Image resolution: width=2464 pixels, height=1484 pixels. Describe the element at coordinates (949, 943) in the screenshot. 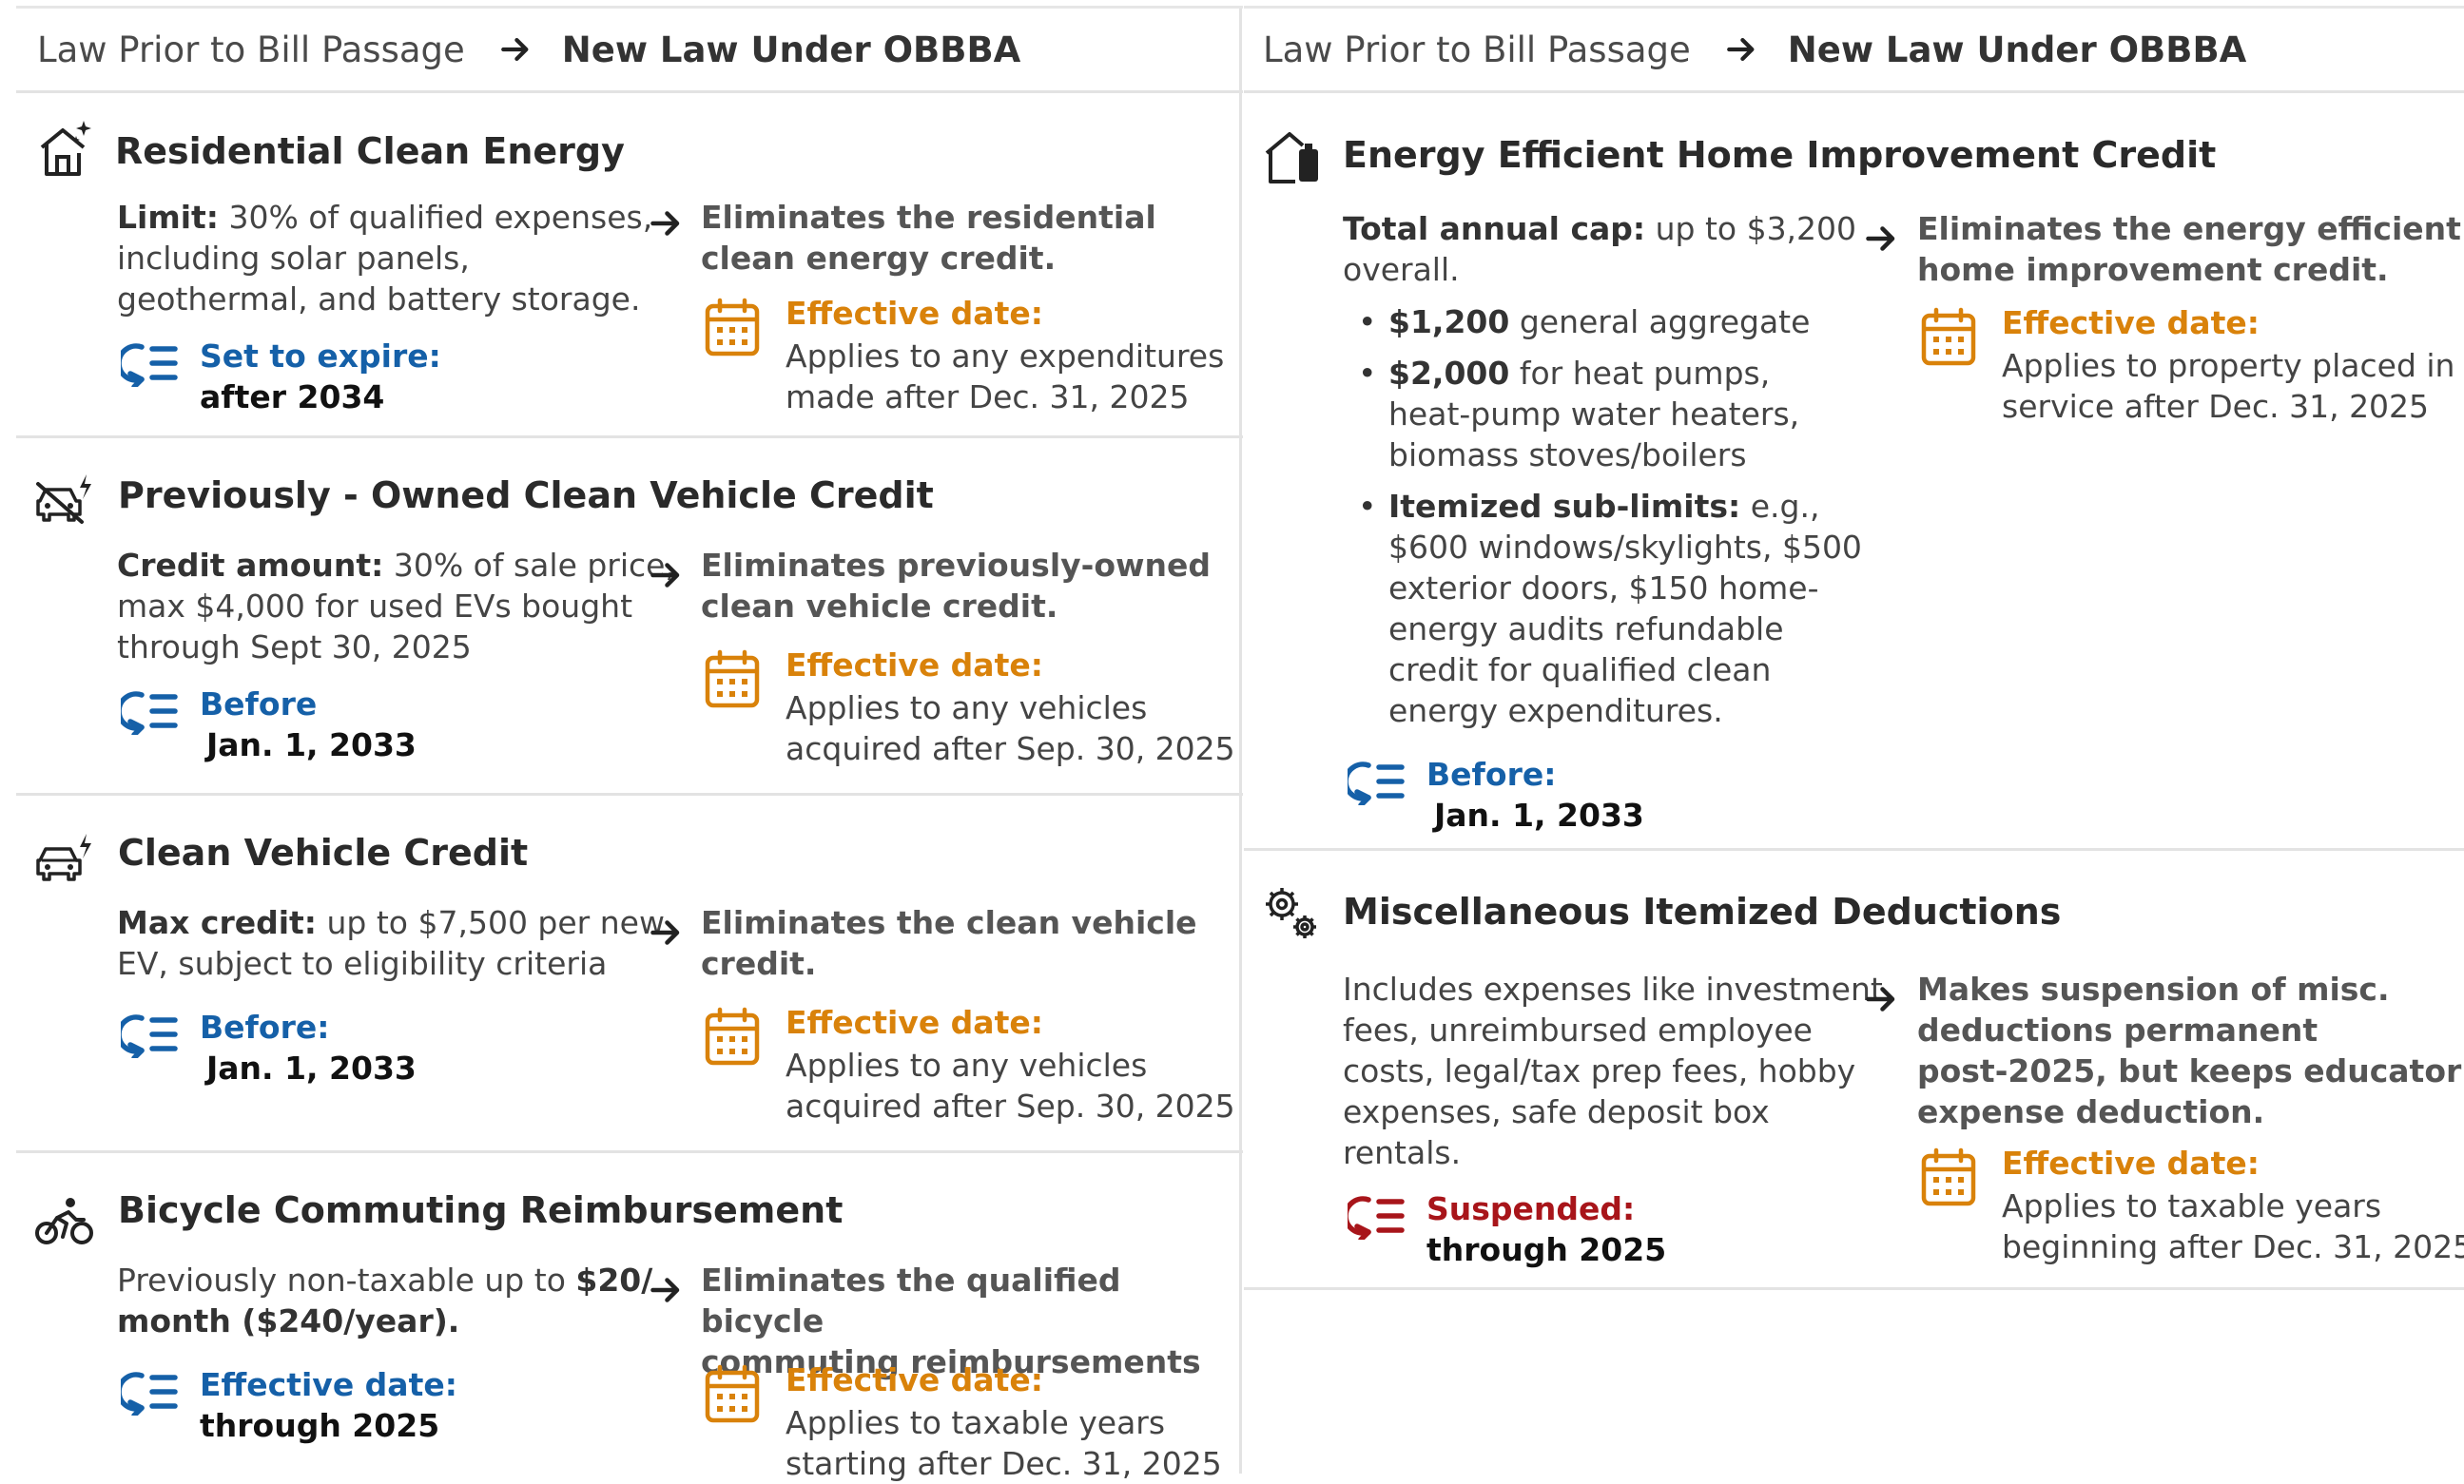

I see `new-law-text: Eliminates the clean vehicle credit.` at that location.